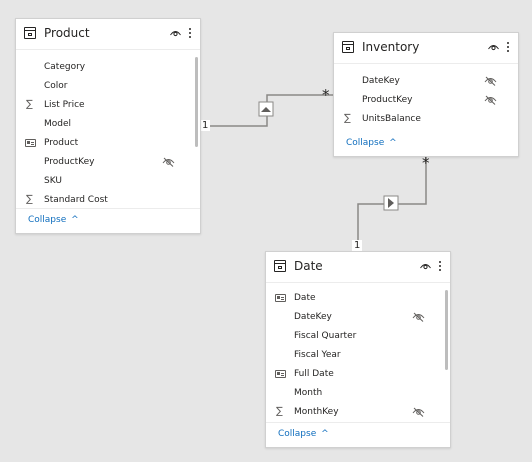  Describe the element at coordinates (58, 124) in the screenshot. I see `field-label: Model` at that location.